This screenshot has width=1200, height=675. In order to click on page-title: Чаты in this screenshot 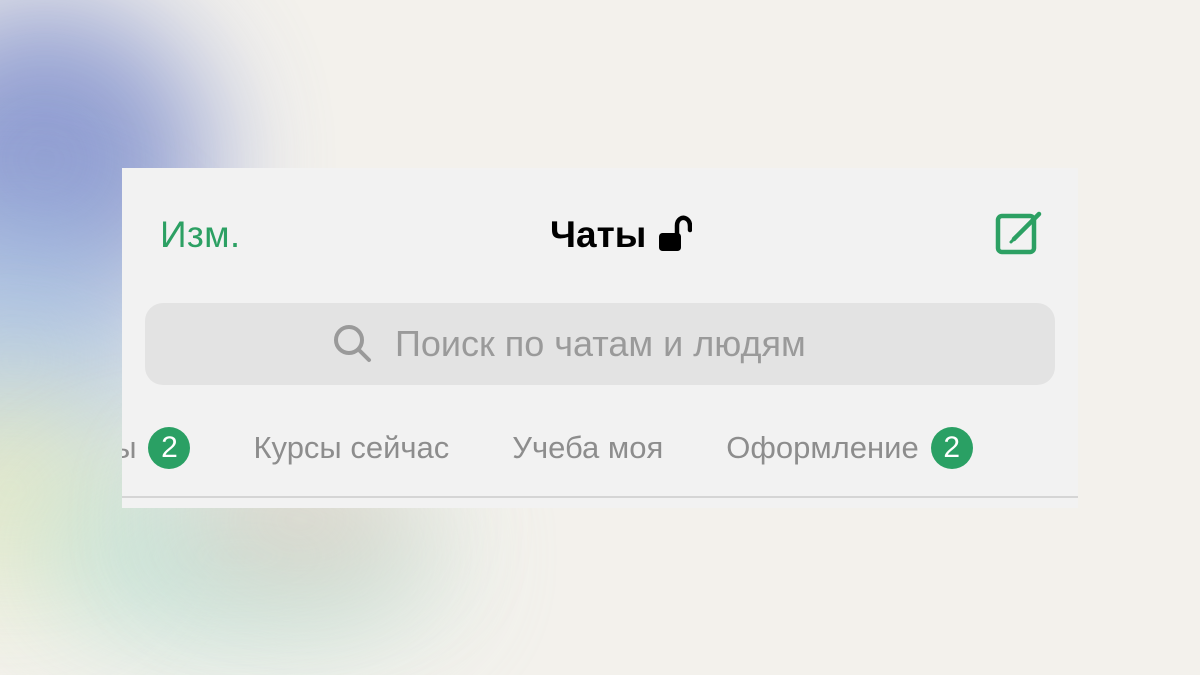, I will do `click(598, 234)`.